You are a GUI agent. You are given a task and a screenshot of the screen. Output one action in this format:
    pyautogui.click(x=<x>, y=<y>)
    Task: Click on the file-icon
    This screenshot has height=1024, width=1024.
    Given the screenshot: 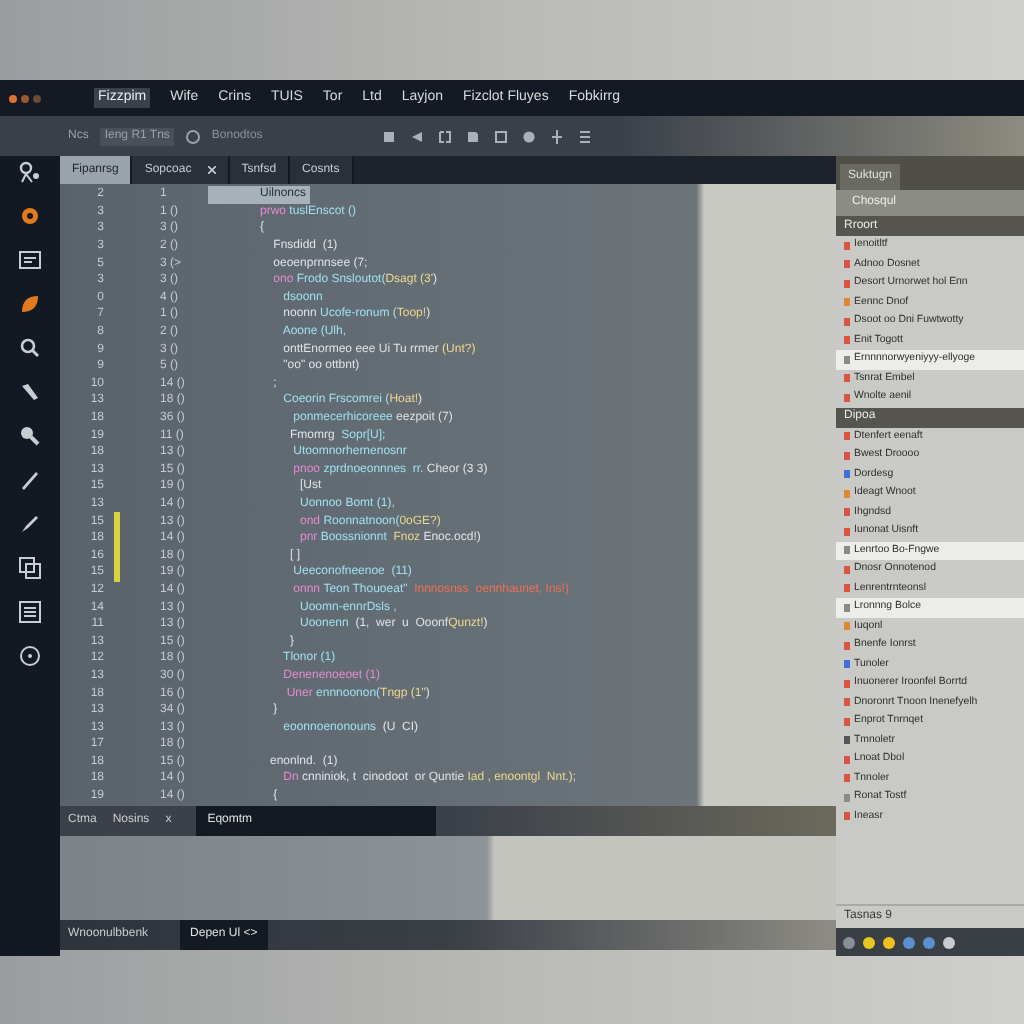 What is the action you would take?
    pyautogui.click(x=473, y=136)
    